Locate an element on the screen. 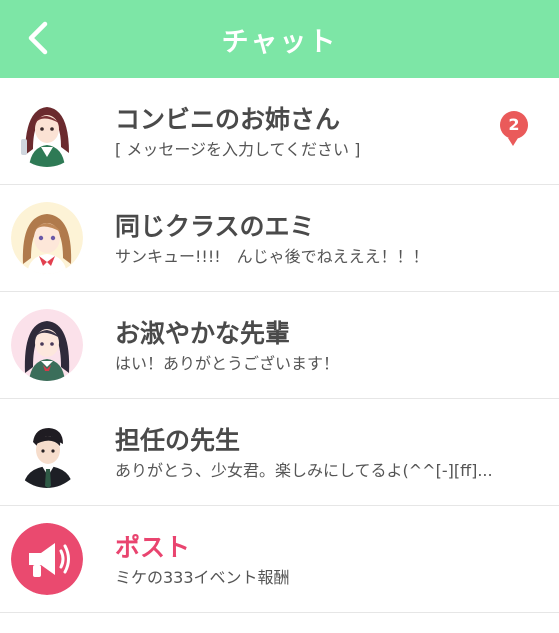 The image size is (559, 633). chat-text: ポスト ミケの333イベント報酬 is located at coordinates (337, 559).